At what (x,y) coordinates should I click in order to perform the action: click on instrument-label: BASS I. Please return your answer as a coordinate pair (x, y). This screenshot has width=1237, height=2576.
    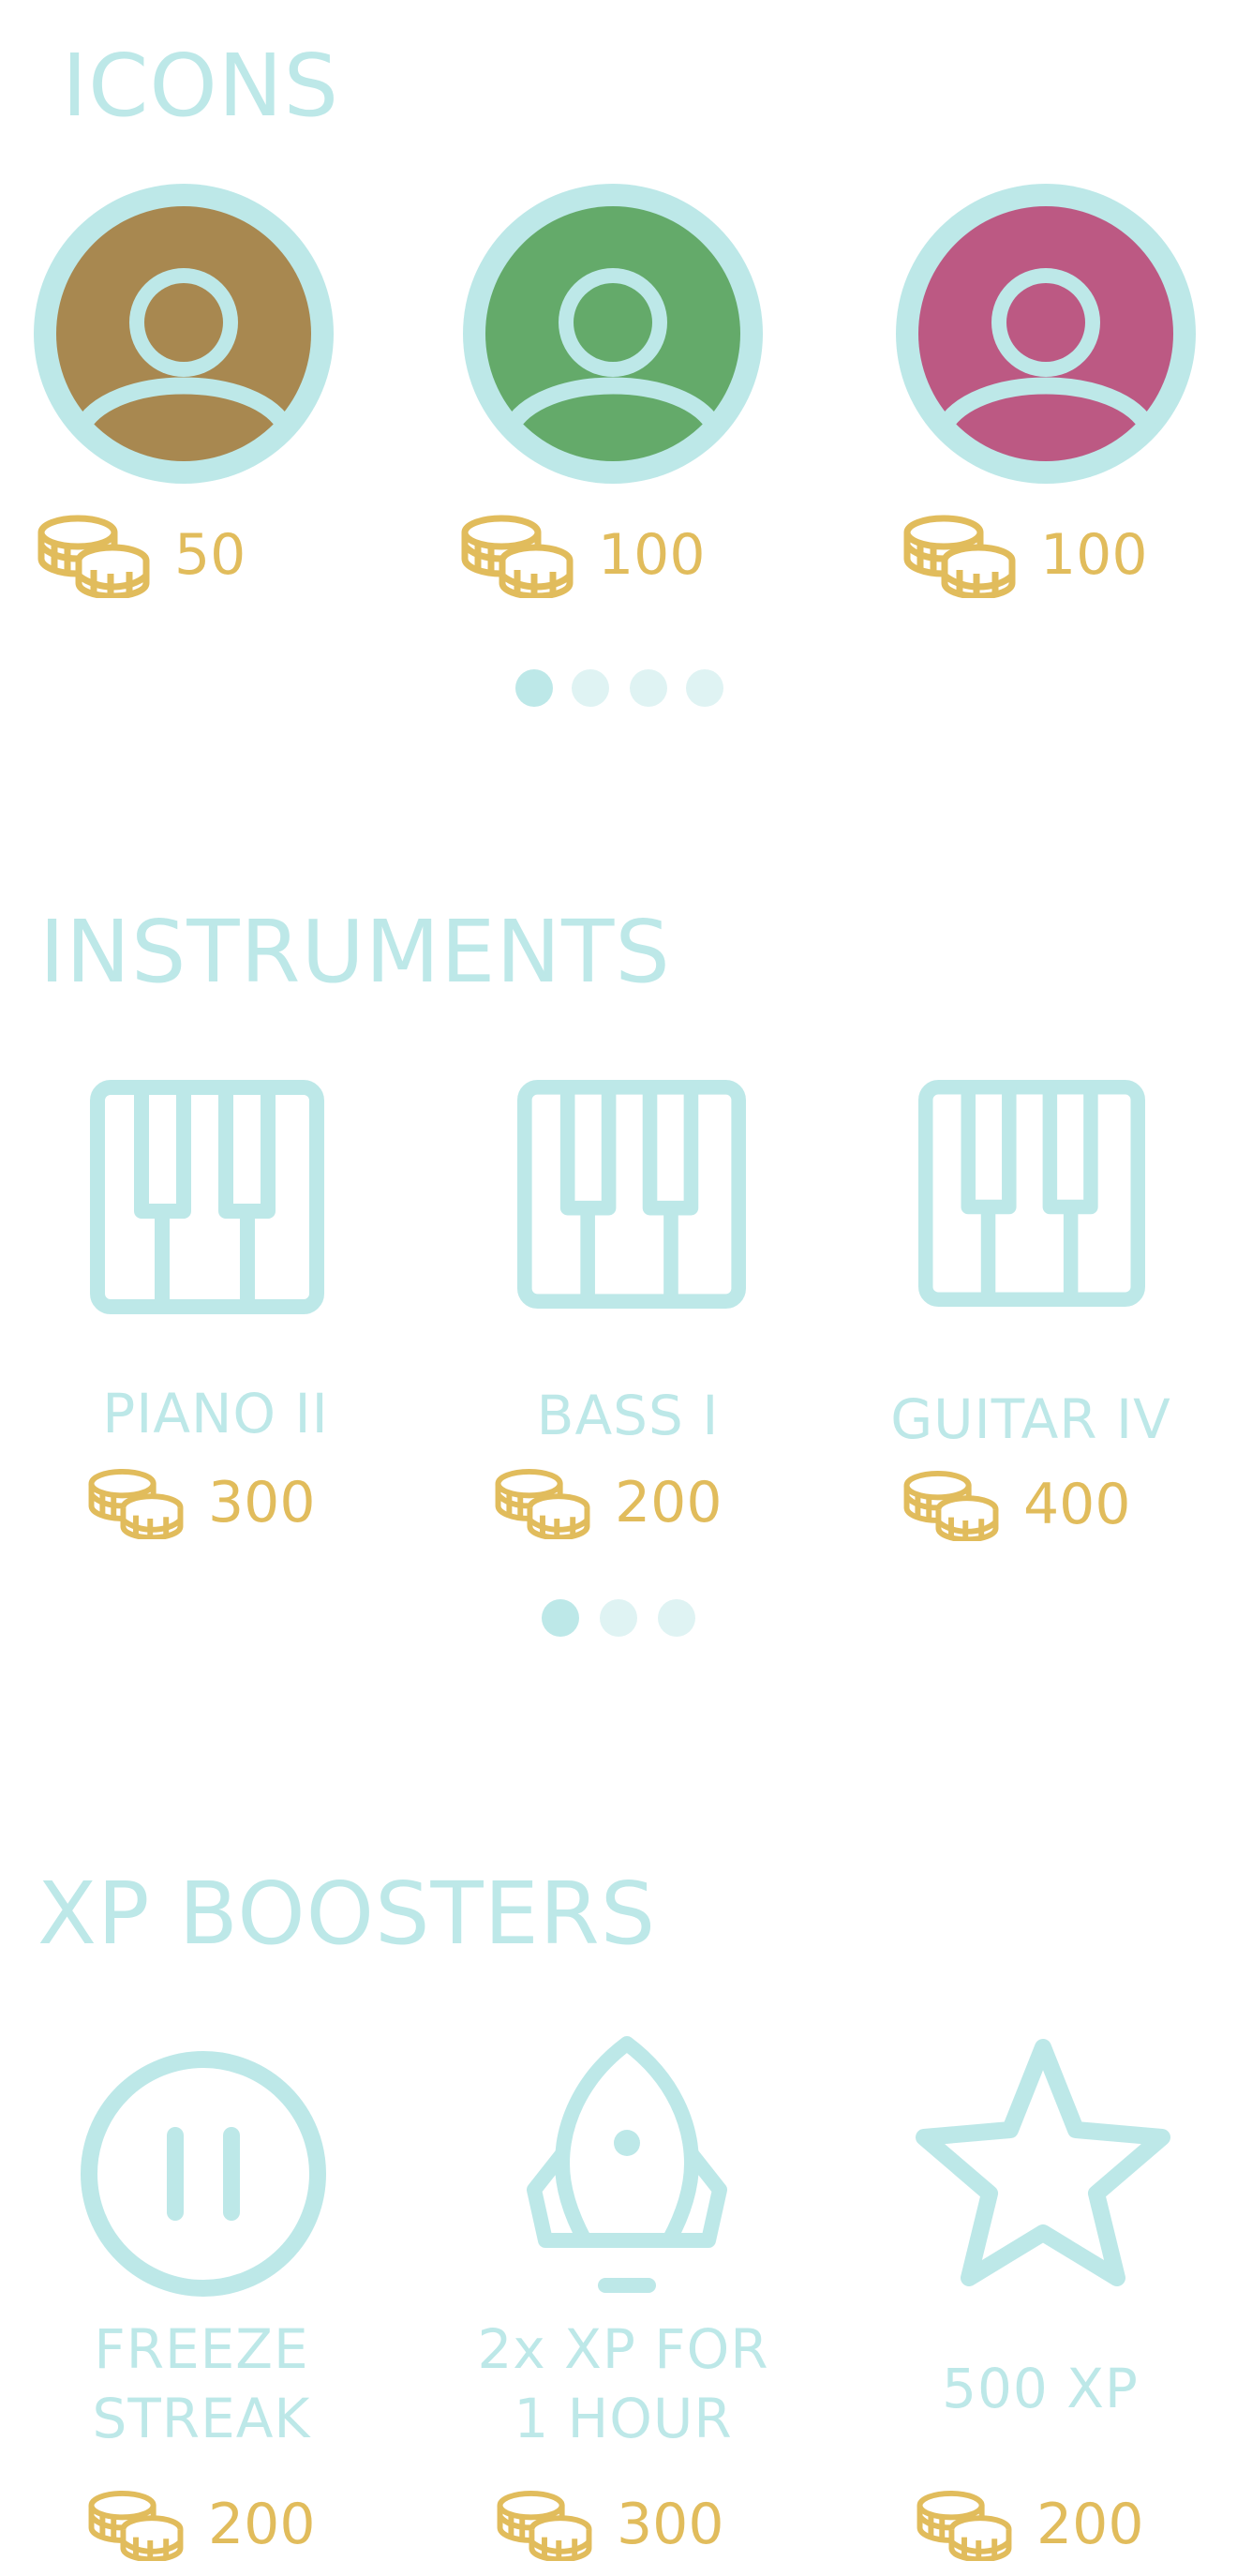
    Looking at the image, I should click on (628, 1415).